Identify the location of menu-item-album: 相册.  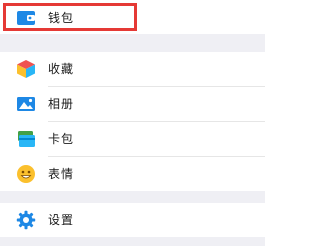
(132, 104).